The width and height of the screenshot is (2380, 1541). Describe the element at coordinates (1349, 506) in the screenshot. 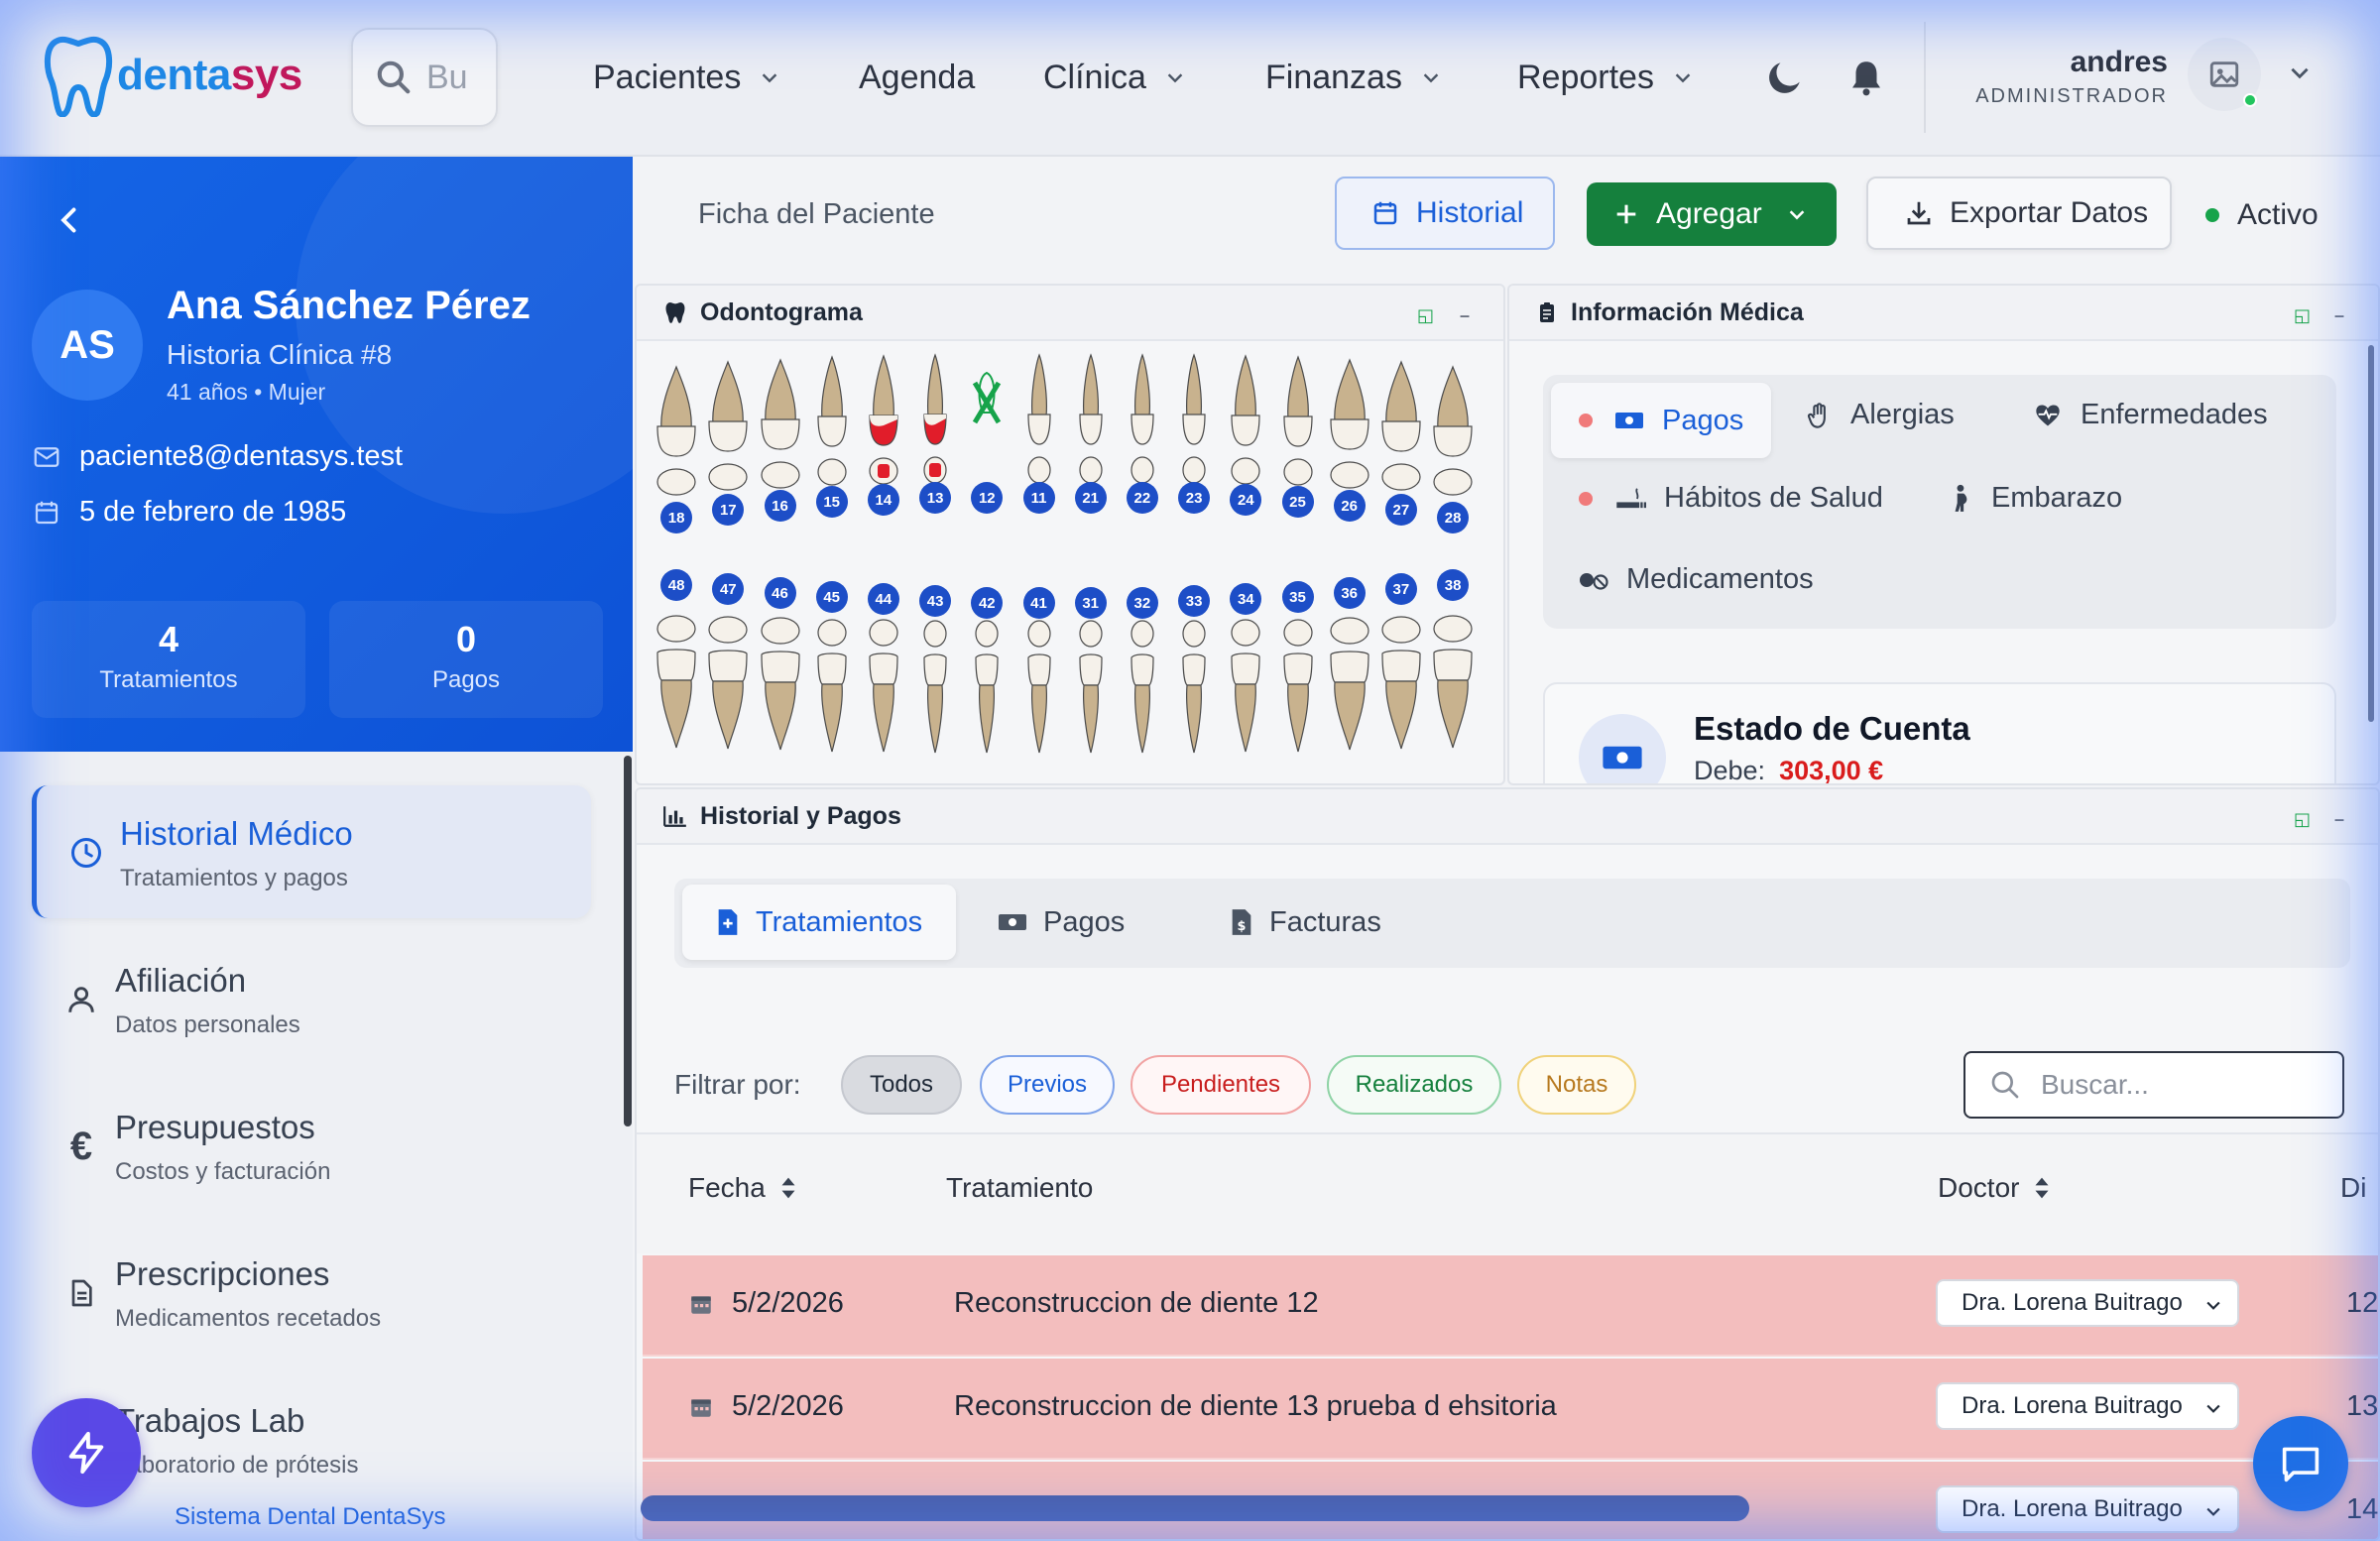

I see `tooth-number-badge: 26` at that location.